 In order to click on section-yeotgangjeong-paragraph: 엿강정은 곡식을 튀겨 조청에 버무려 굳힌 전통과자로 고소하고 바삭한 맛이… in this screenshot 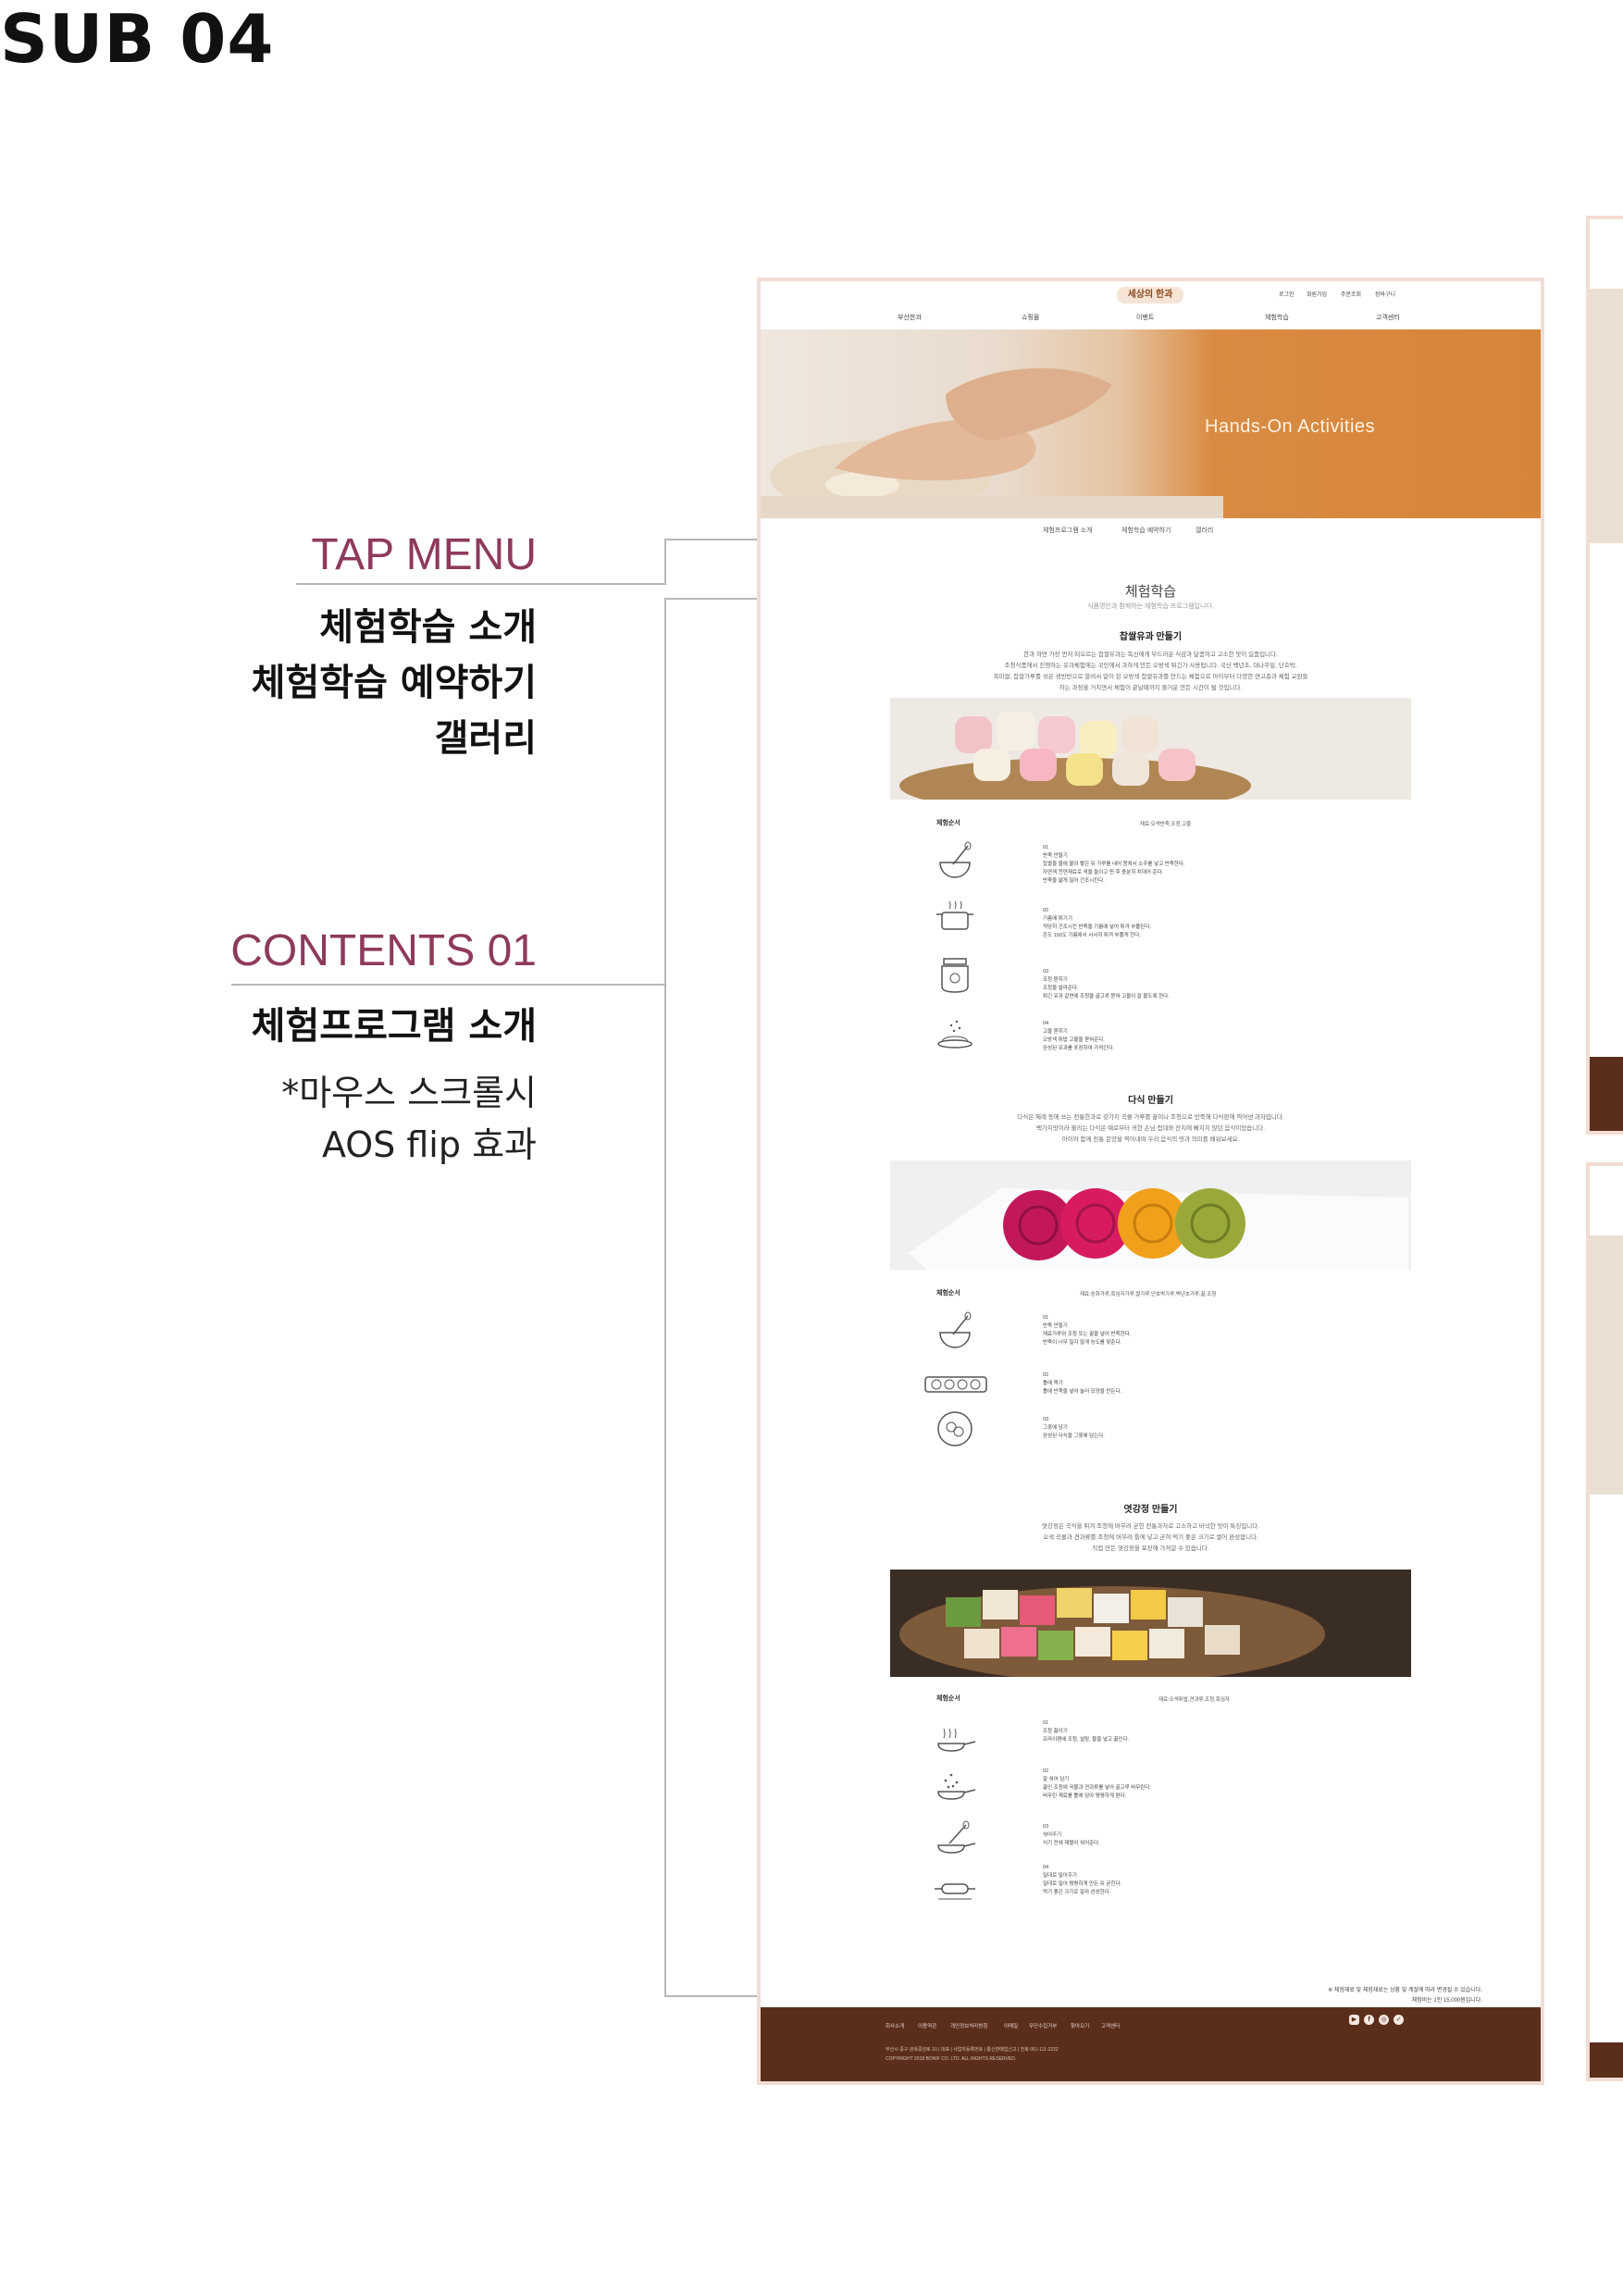, I will do `click(1150, 1538)`.